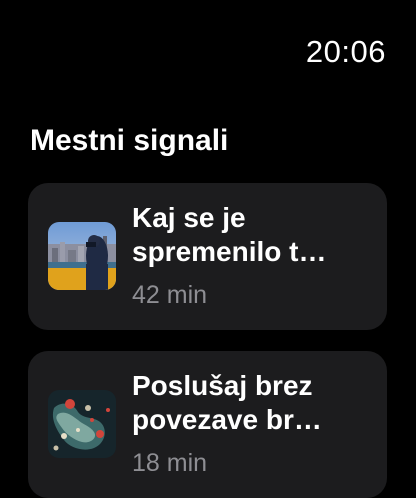 Image resolution: width=416 pixels, height=498 pixels. What do you see at coordinates (129, 140) in the screenshot?
I see `section-title: Mestni signali` at bounding box center [129, 140].